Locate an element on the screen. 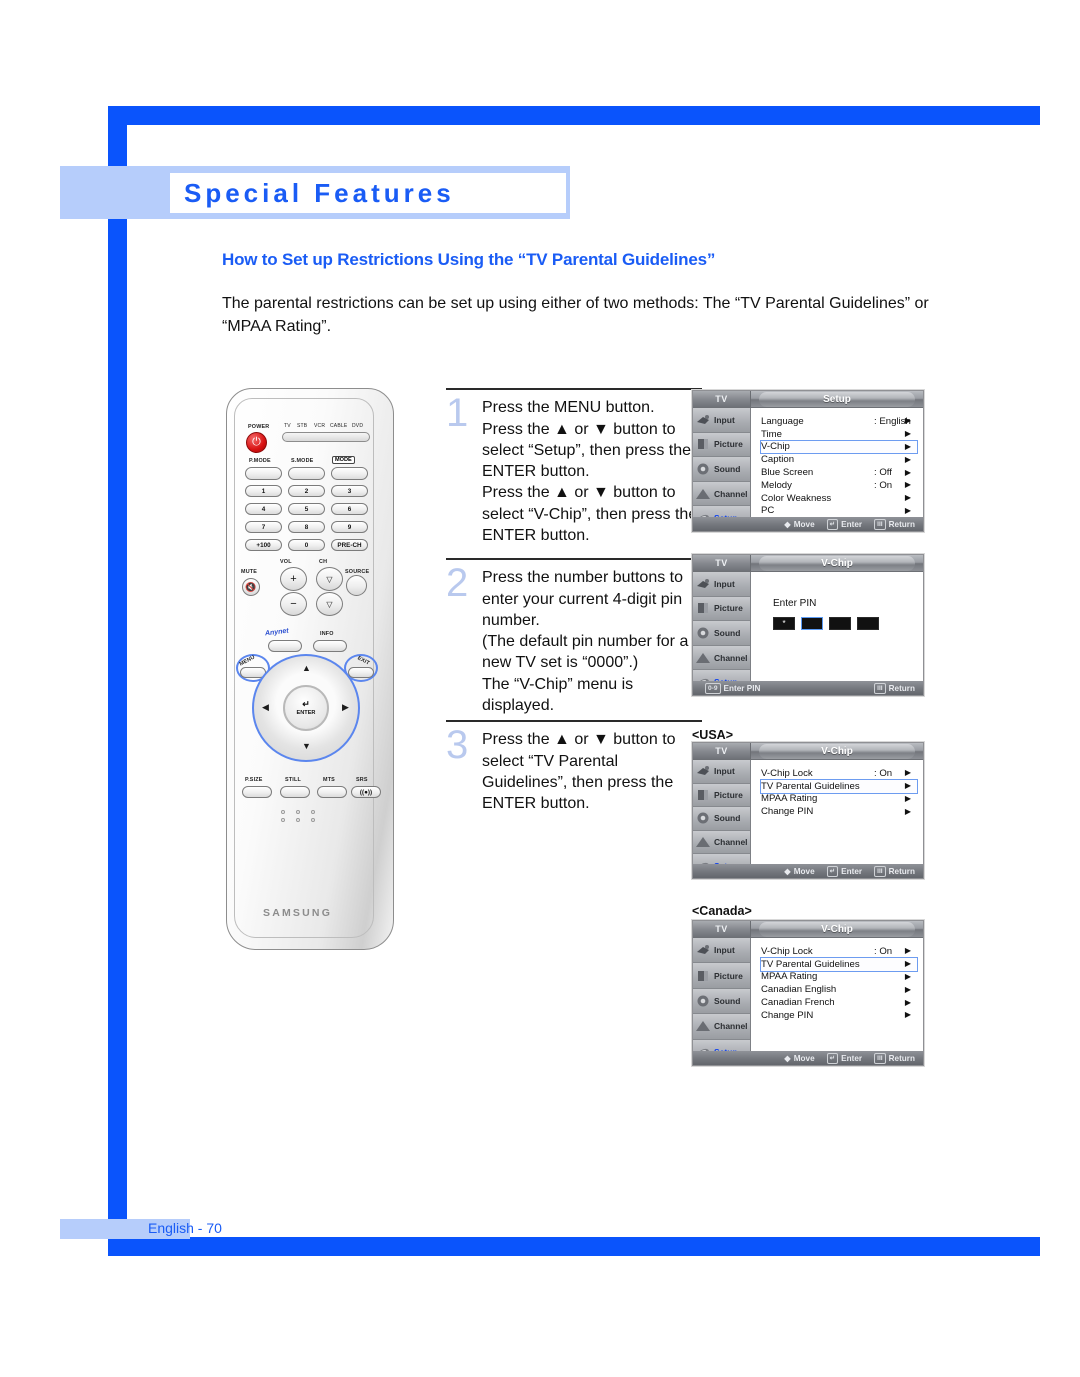  remote-info-button is located at coordinates (330, 646).